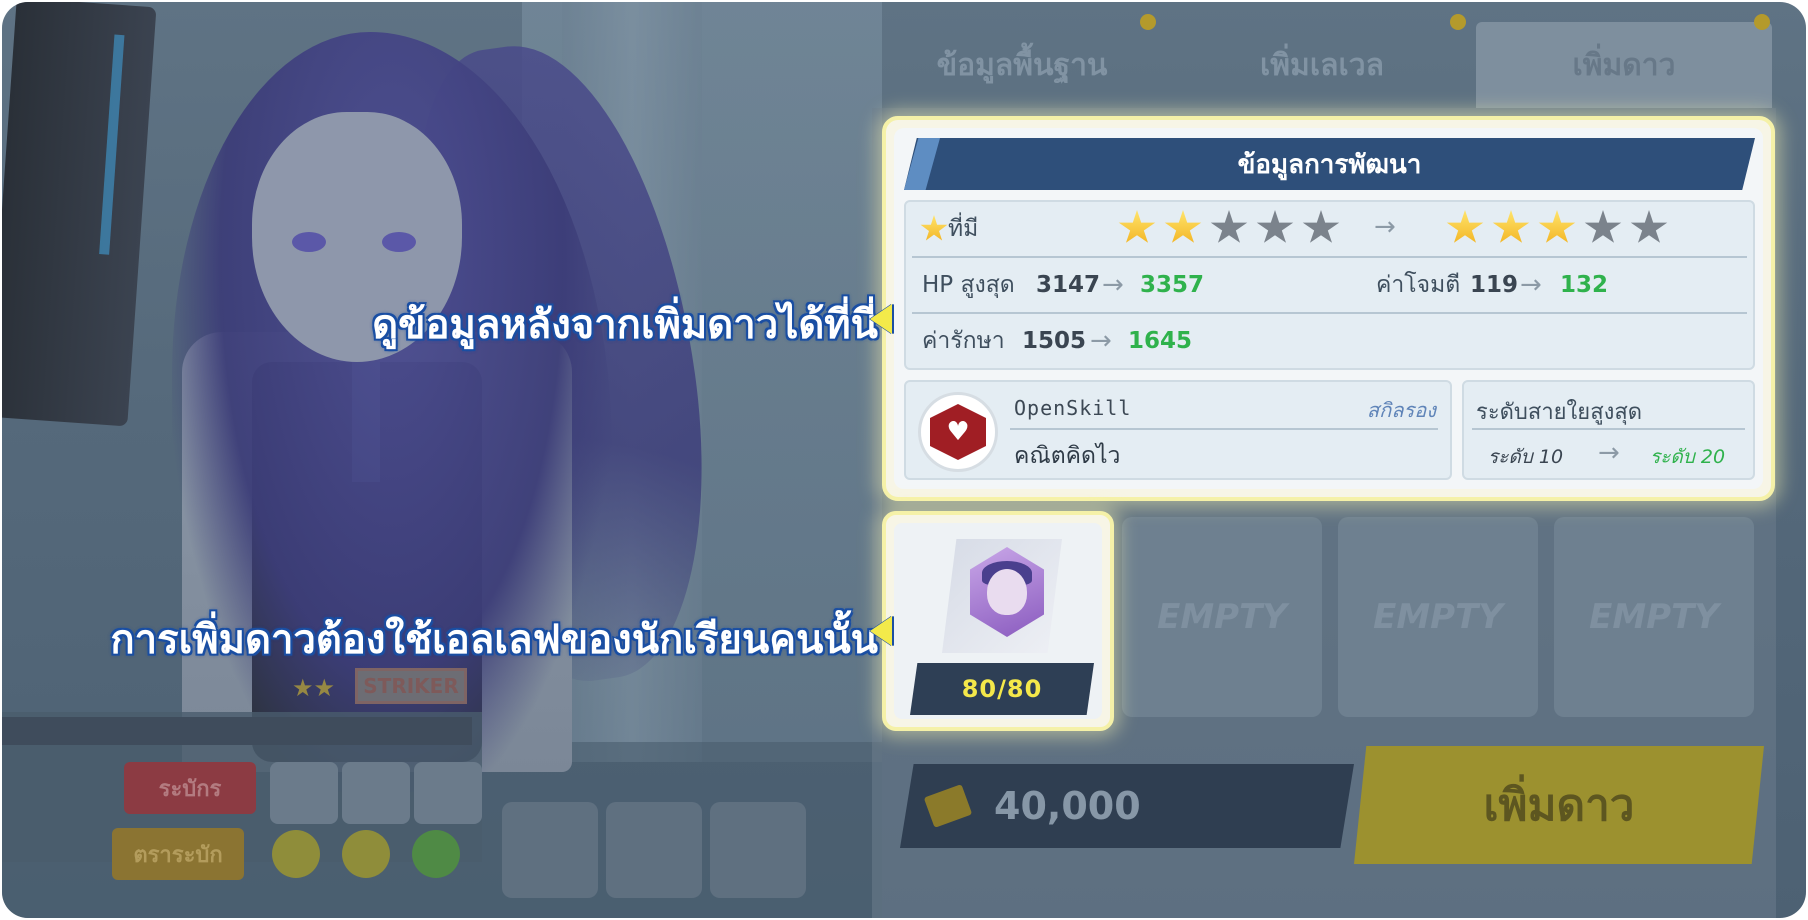 The height and width of the screenshot is (920, 1808). I want to click on eleph-image, so click(1002, 596).